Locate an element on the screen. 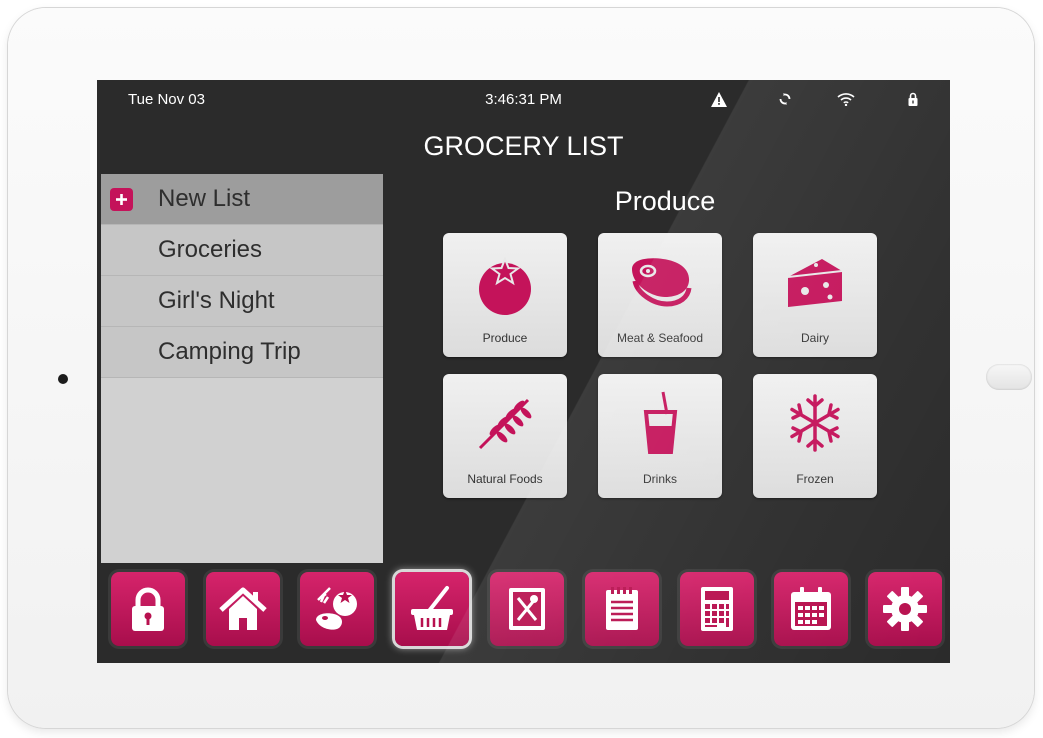 The width and height of the screenshot is (1043, 738). list-item-groceries: Groceries is located at coordinates (242, 250).